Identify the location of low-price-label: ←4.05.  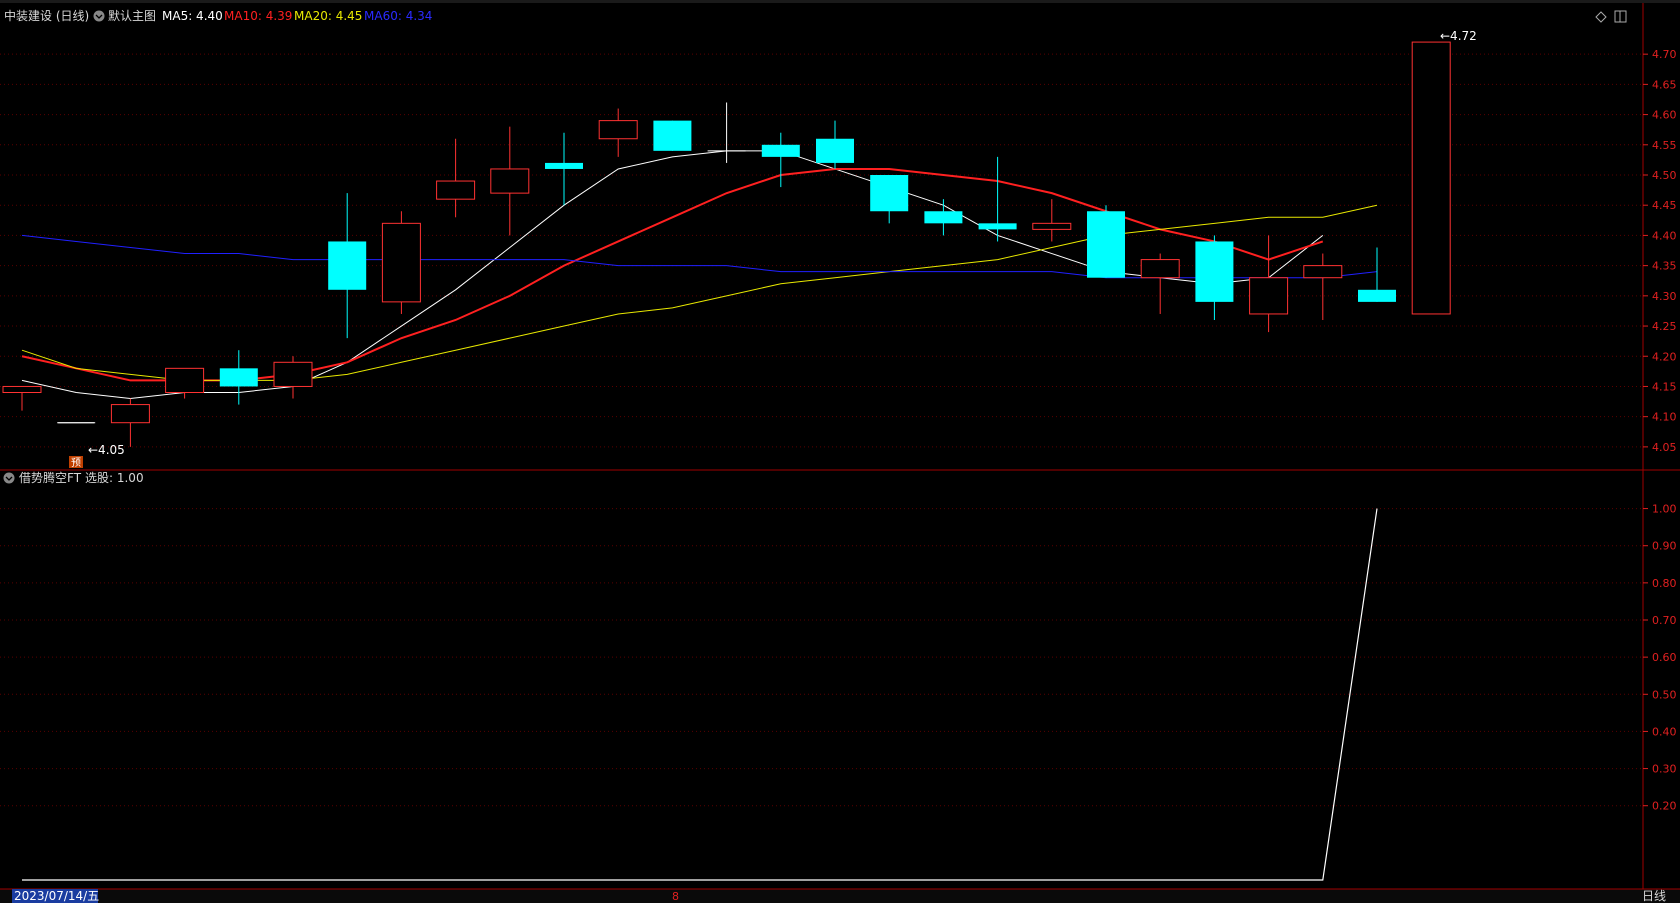
(106, 450).